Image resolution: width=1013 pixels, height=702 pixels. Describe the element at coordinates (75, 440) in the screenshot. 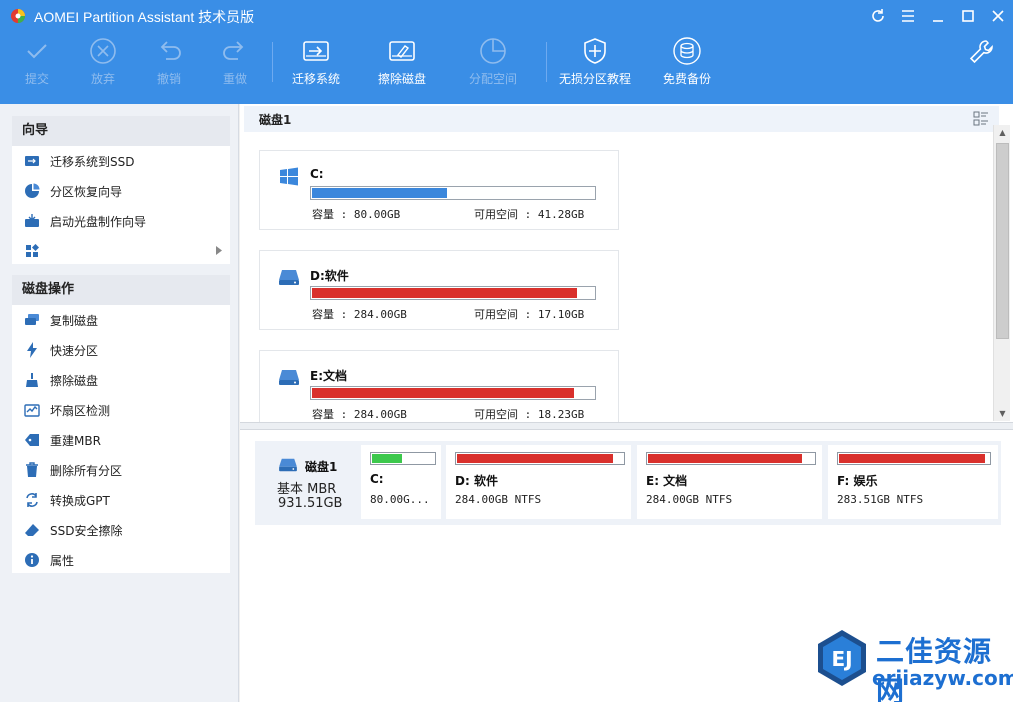

I see `sidebar-item-label: 重建MBR` at that location.